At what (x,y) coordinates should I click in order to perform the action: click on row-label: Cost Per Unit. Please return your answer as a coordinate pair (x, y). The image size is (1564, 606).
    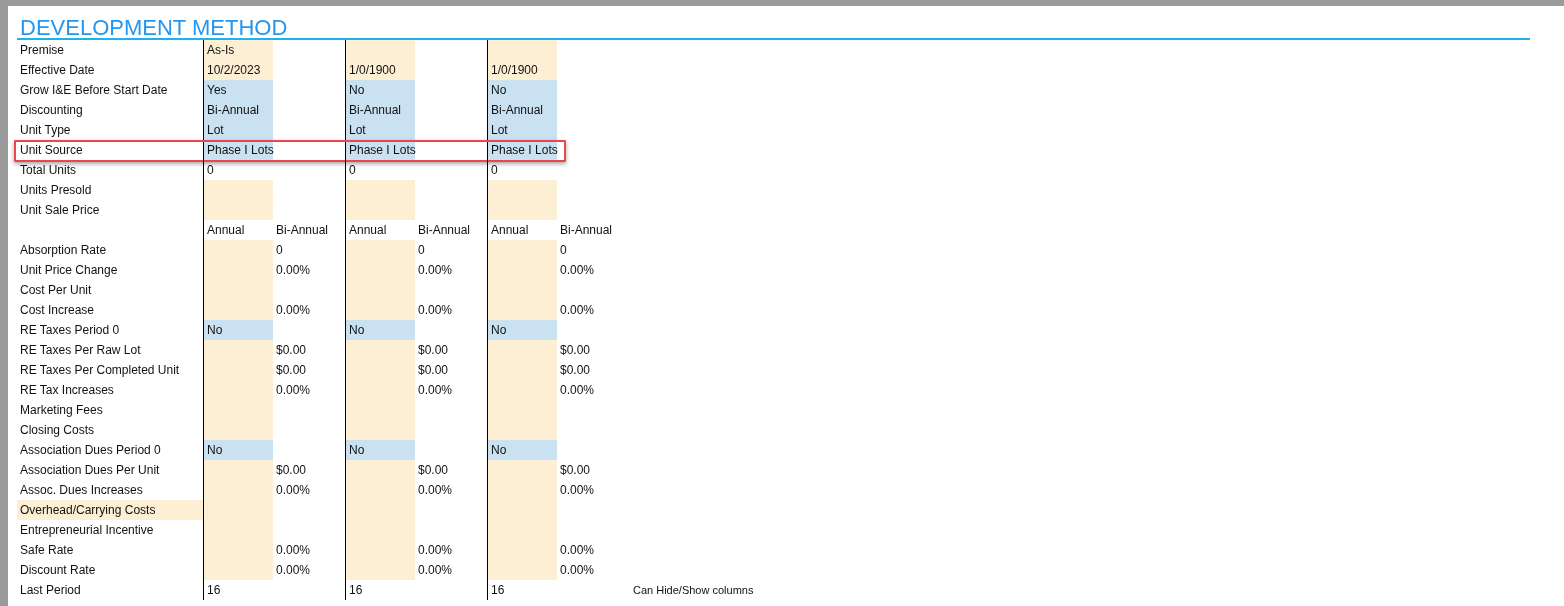
    Looking at the image, I should click on (56, 290).